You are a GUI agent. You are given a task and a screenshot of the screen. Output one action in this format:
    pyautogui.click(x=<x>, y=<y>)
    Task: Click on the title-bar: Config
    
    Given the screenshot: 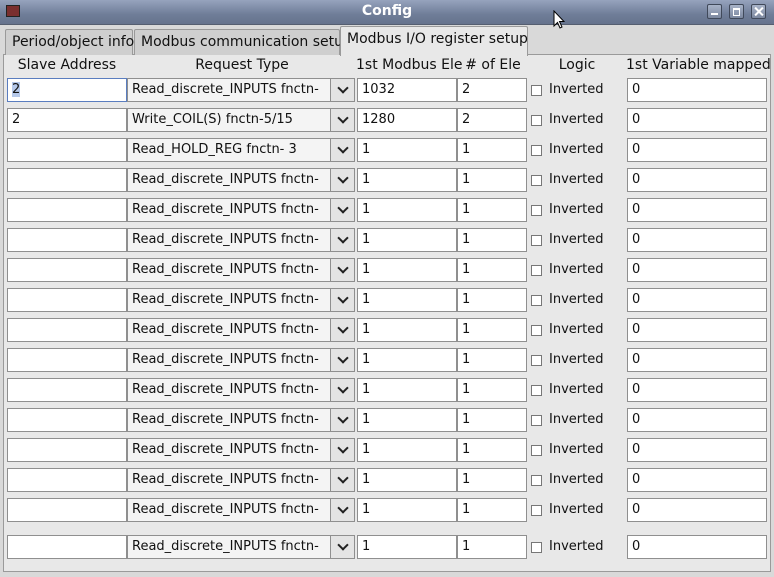 What is the action you would take?
    pyautogui.click(x=387, y=12)
    